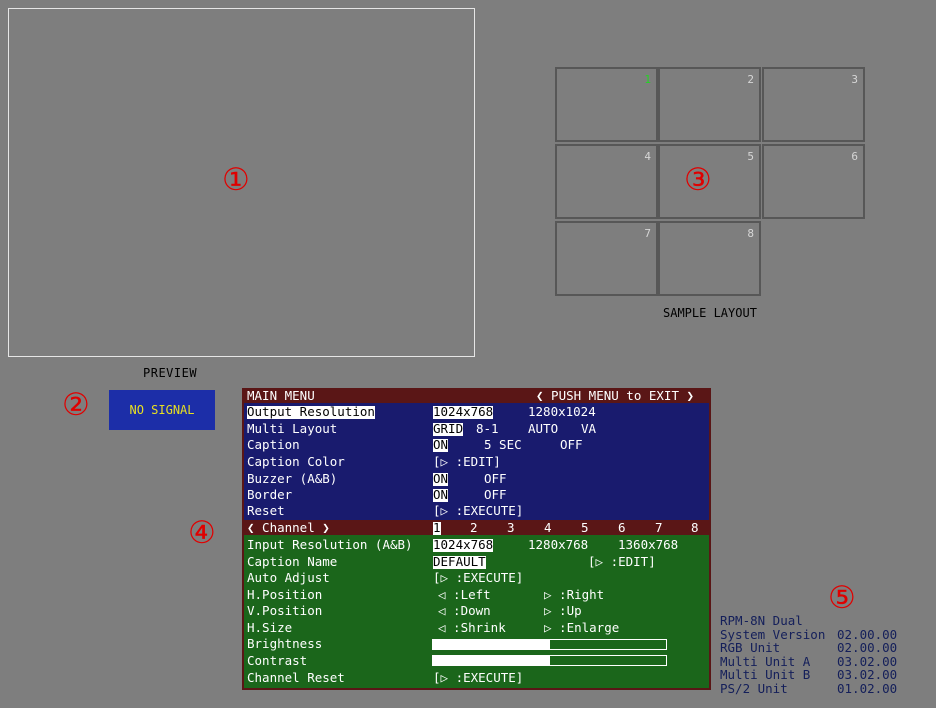 The width and height of the screenshot is (936, 708). I want to click on no-signal-indicator: NO SIGNAL, so click(162, 410).